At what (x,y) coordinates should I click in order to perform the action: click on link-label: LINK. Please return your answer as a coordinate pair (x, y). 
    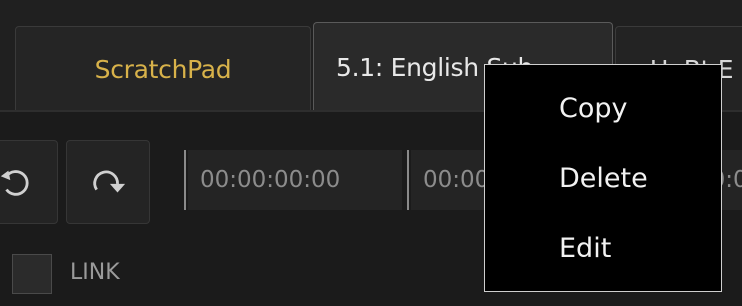
    Looking at the image, I should click on (95, 272).